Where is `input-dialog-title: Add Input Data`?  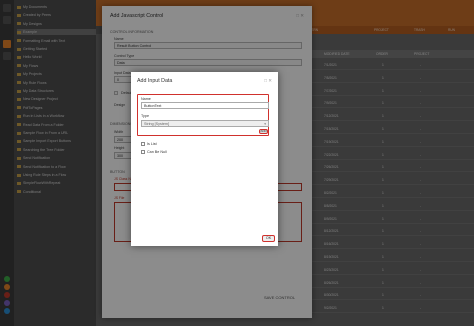 input-dialog-title: Add Input Data is located at coordinates (155, 81).